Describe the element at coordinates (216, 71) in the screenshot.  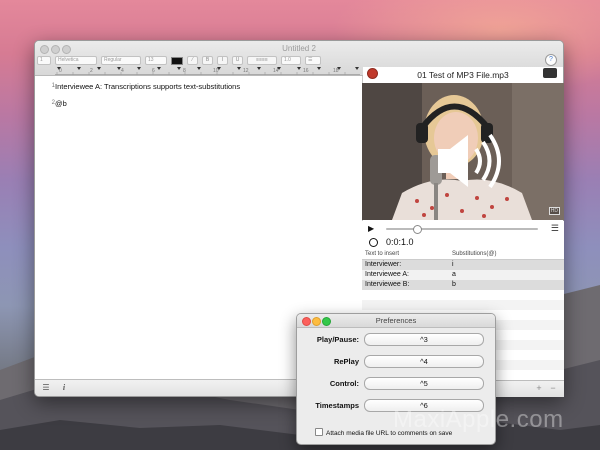
I see `ruler-number: 10` at that location.